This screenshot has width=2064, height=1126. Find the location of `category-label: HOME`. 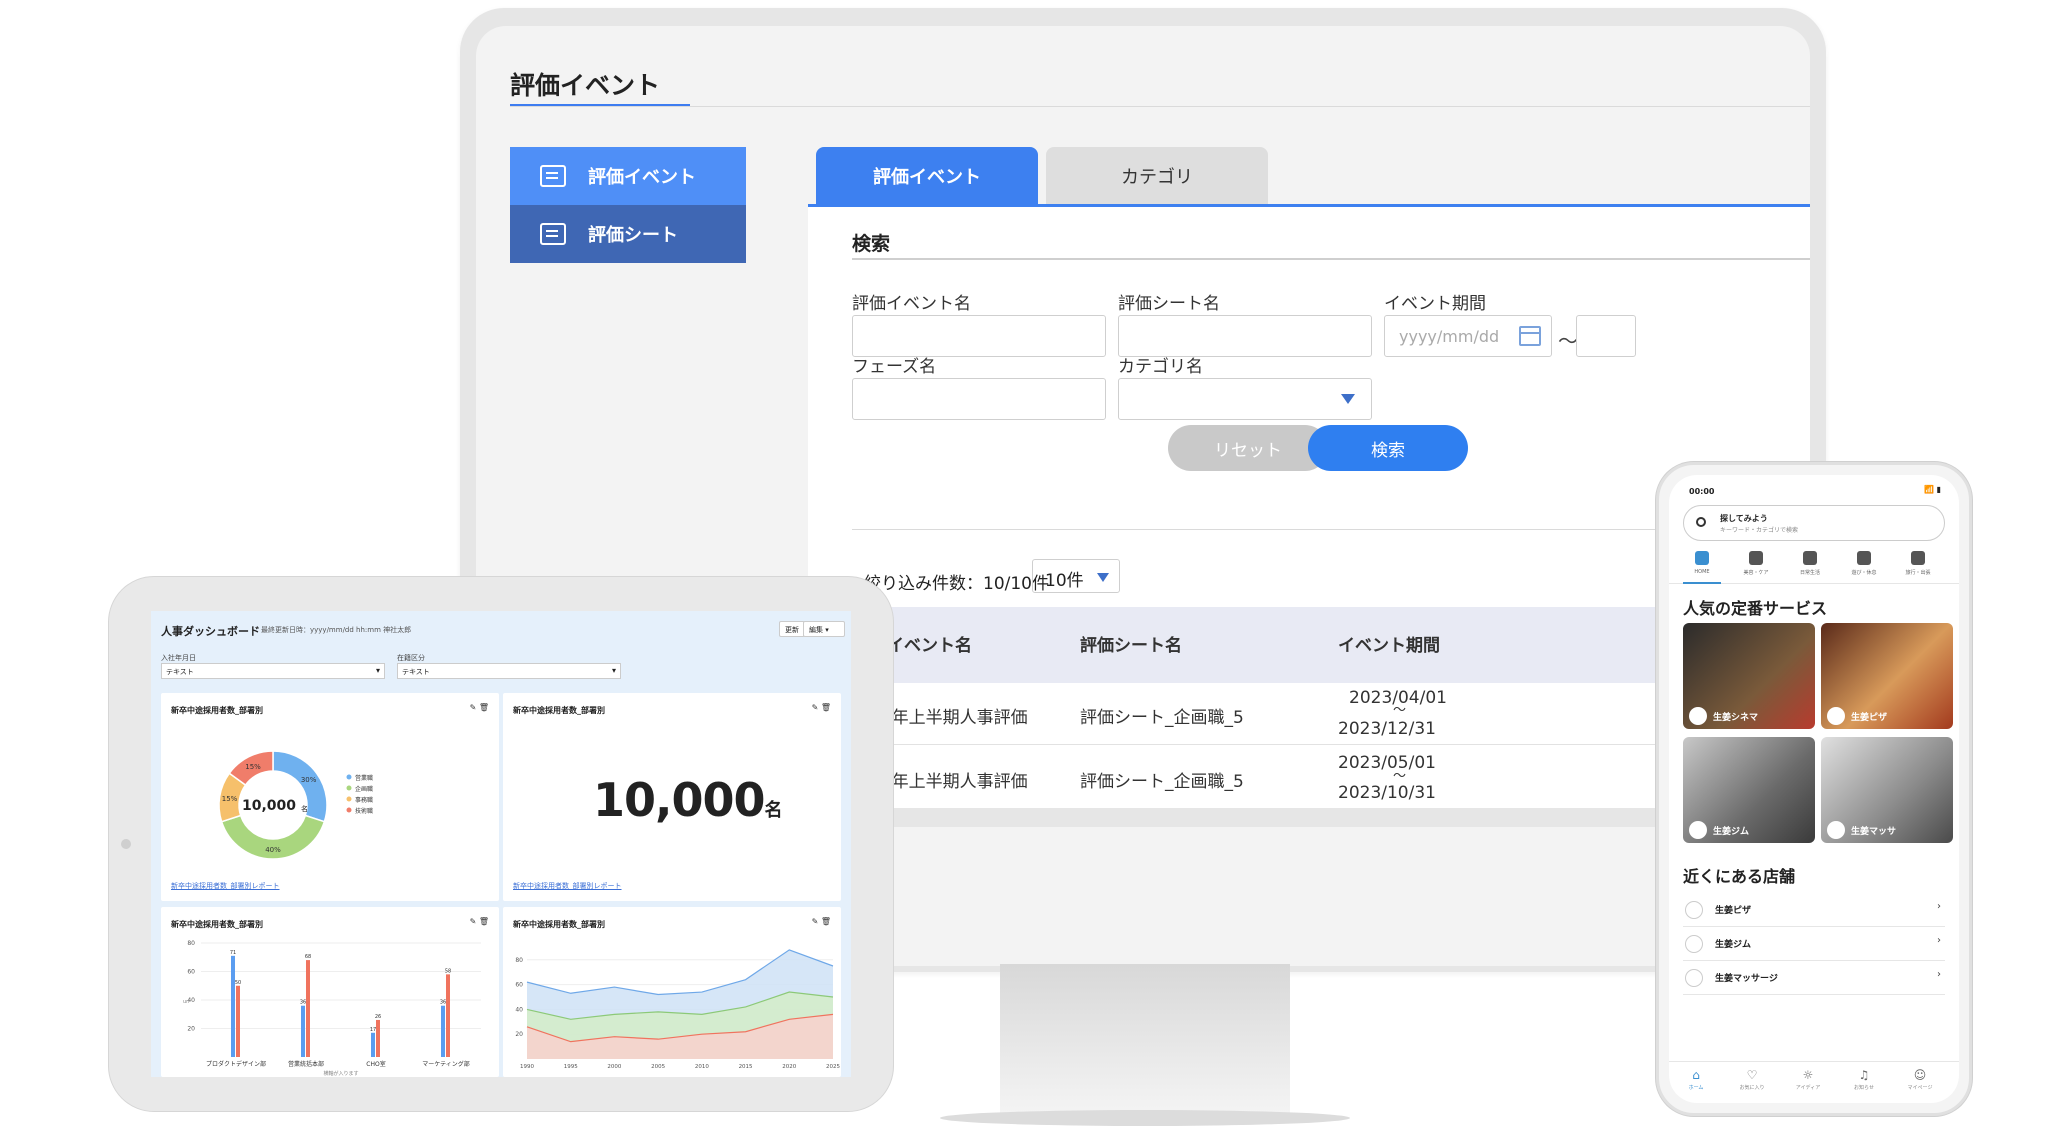

category-label: HOME is located at coordinates (1702, 572).